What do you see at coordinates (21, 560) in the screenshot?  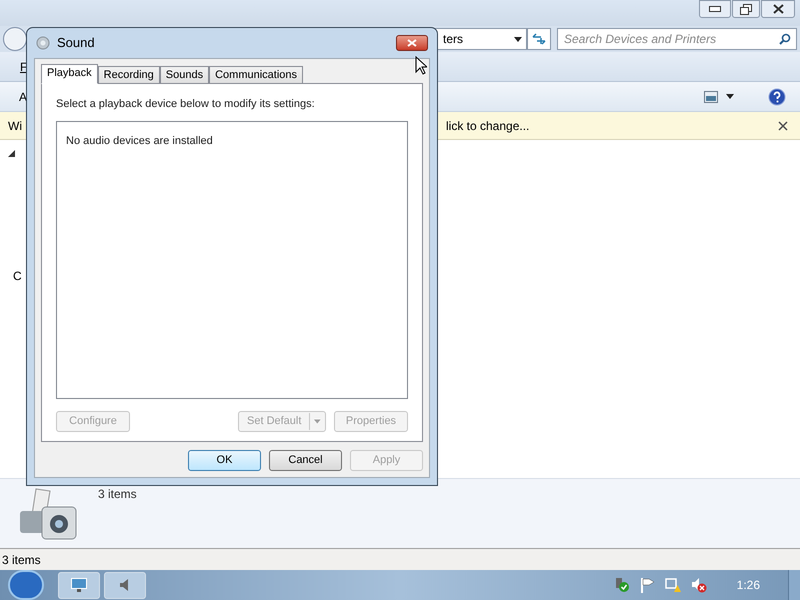 I see `status-text: 3 items` at bounding box center [21, 560].